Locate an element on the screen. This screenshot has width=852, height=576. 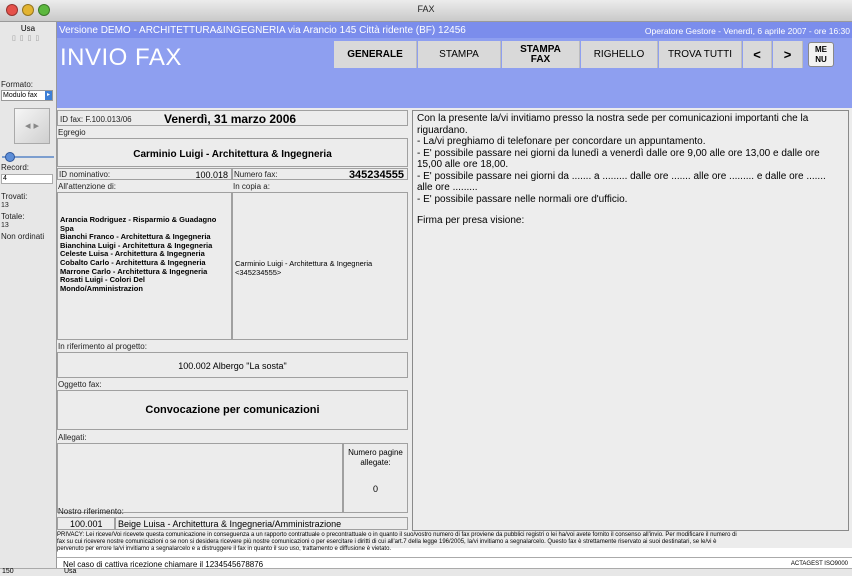
egregio-label: Egregio is located at coordinates (72, 132).